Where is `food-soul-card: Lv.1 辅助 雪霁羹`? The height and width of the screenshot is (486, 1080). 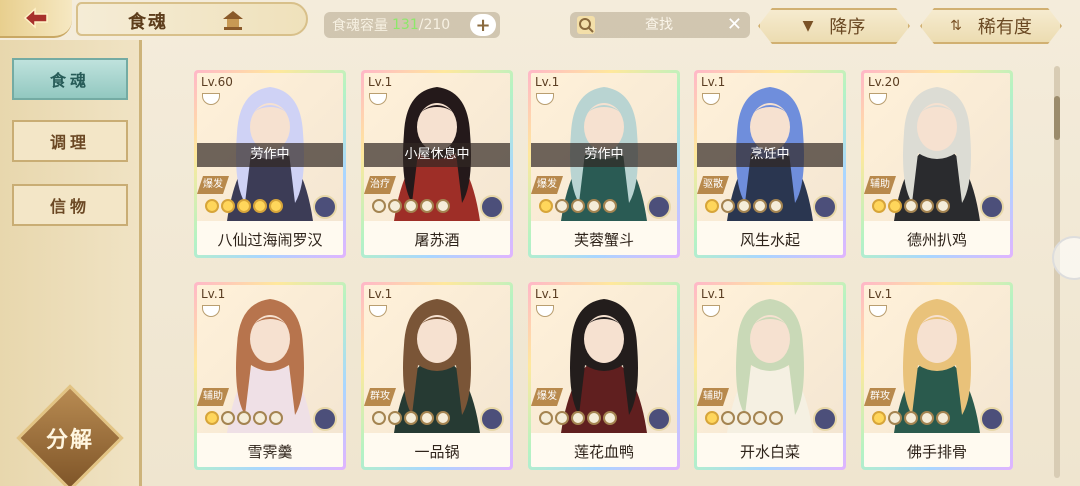
food-soul-card: Lv.1 辅助 雪霁羹 is located at coordinates (270, 376).